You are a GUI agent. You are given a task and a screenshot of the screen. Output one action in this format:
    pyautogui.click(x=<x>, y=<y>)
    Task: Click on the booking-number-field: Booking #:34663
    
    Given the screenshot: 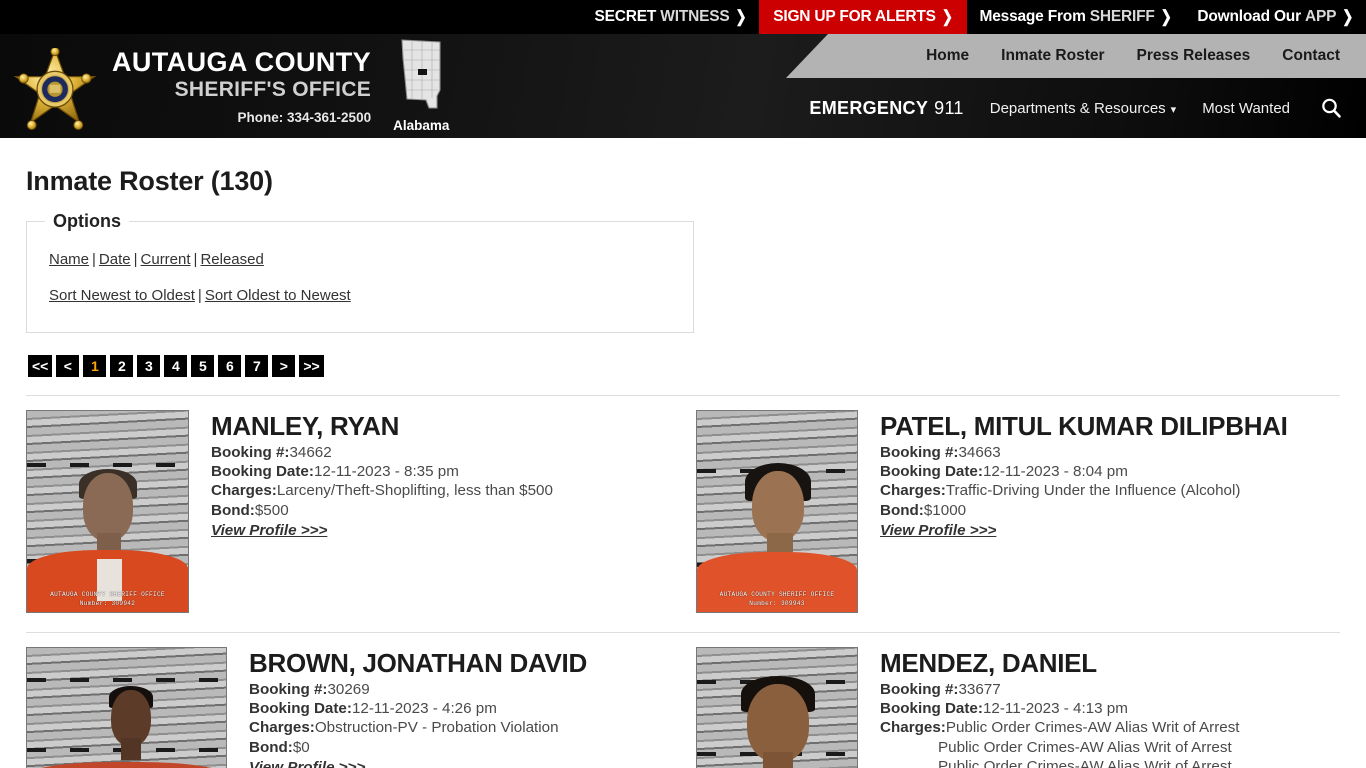 What is the action you would take?
    pyautogui.click(x=1110, y=452)
    